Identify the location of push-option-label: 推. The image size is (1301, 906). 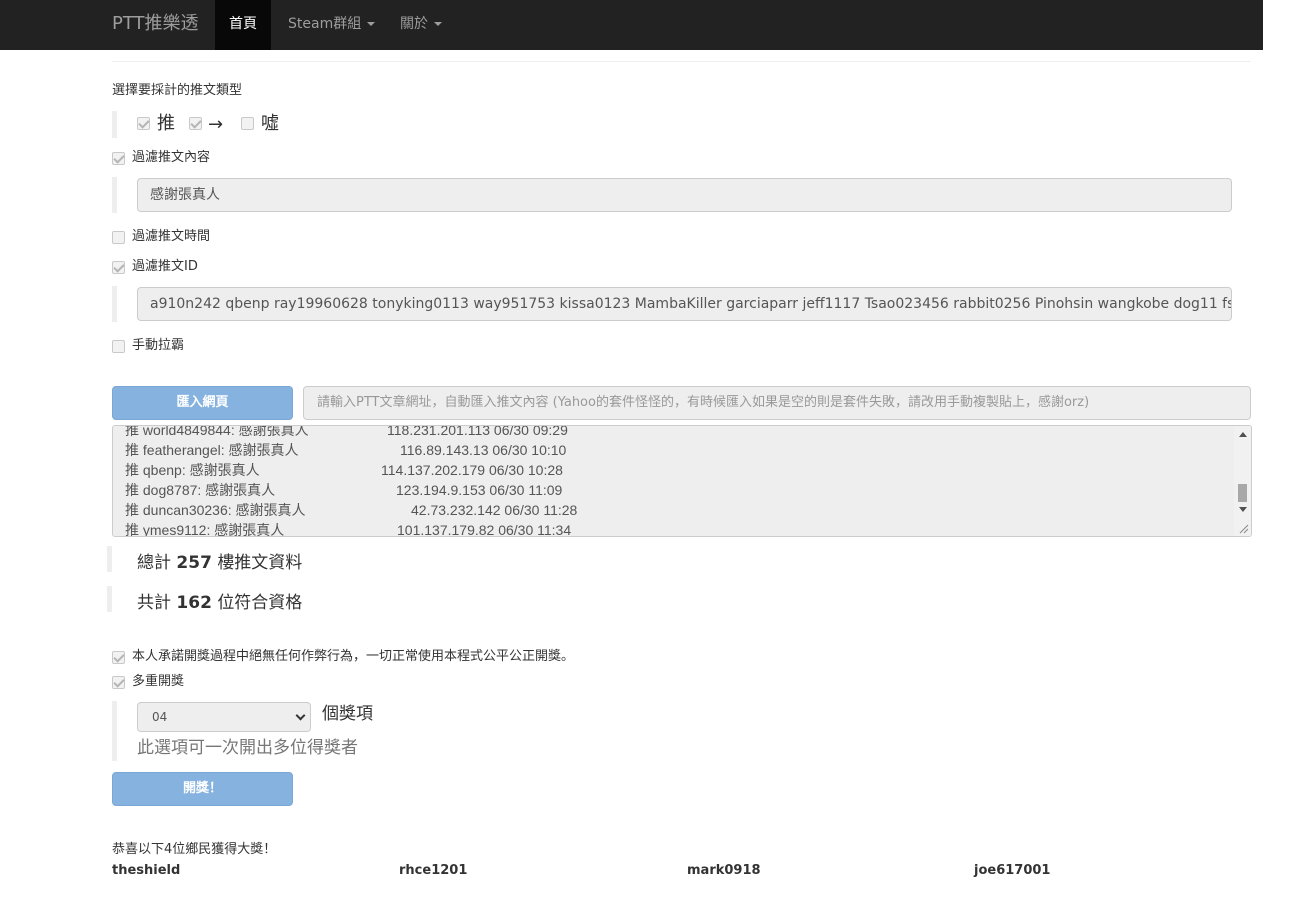
(166, 123).